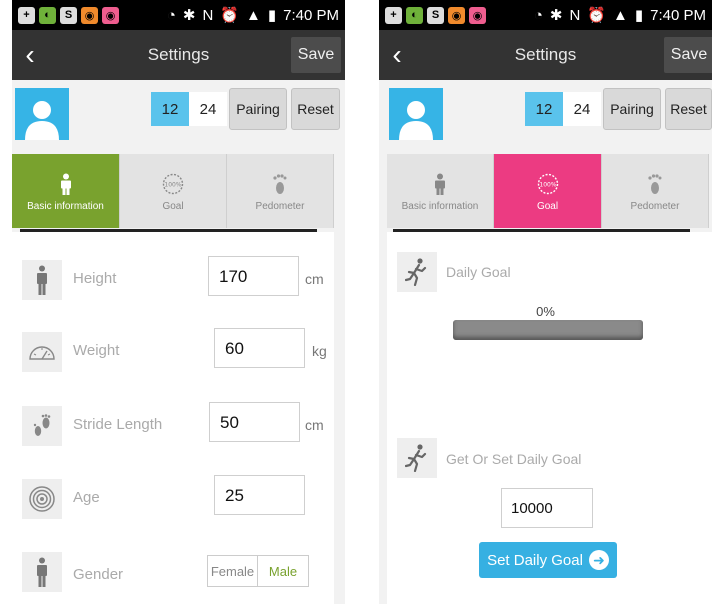  What do you see at coordinates (547, 508) in the screenshot?
I see `daily-goal-input: 10000` at bounding box center [547, 508].